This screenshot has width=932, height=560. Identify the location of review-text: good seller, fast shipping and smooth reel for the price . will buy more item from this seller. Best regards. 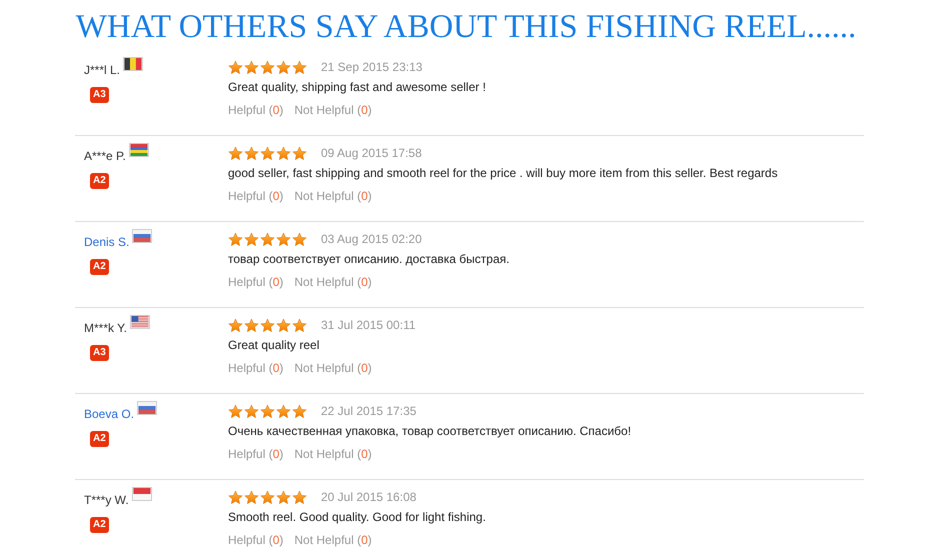
(503, 173).